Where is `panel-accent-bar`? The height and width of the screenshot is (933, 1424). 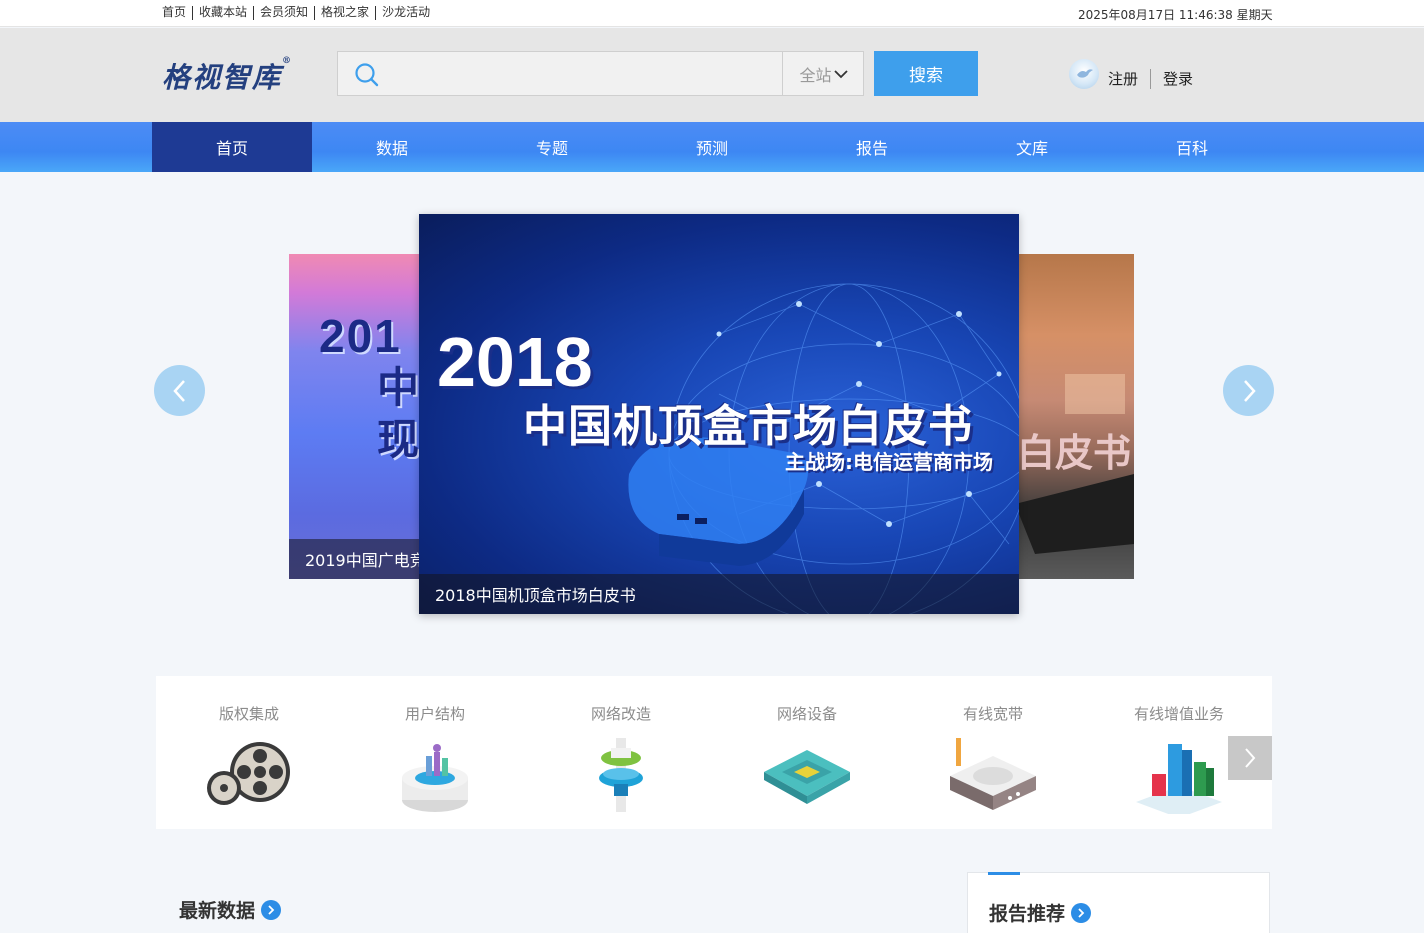
panel-accent-bar is located at coordinates (1004, 873).